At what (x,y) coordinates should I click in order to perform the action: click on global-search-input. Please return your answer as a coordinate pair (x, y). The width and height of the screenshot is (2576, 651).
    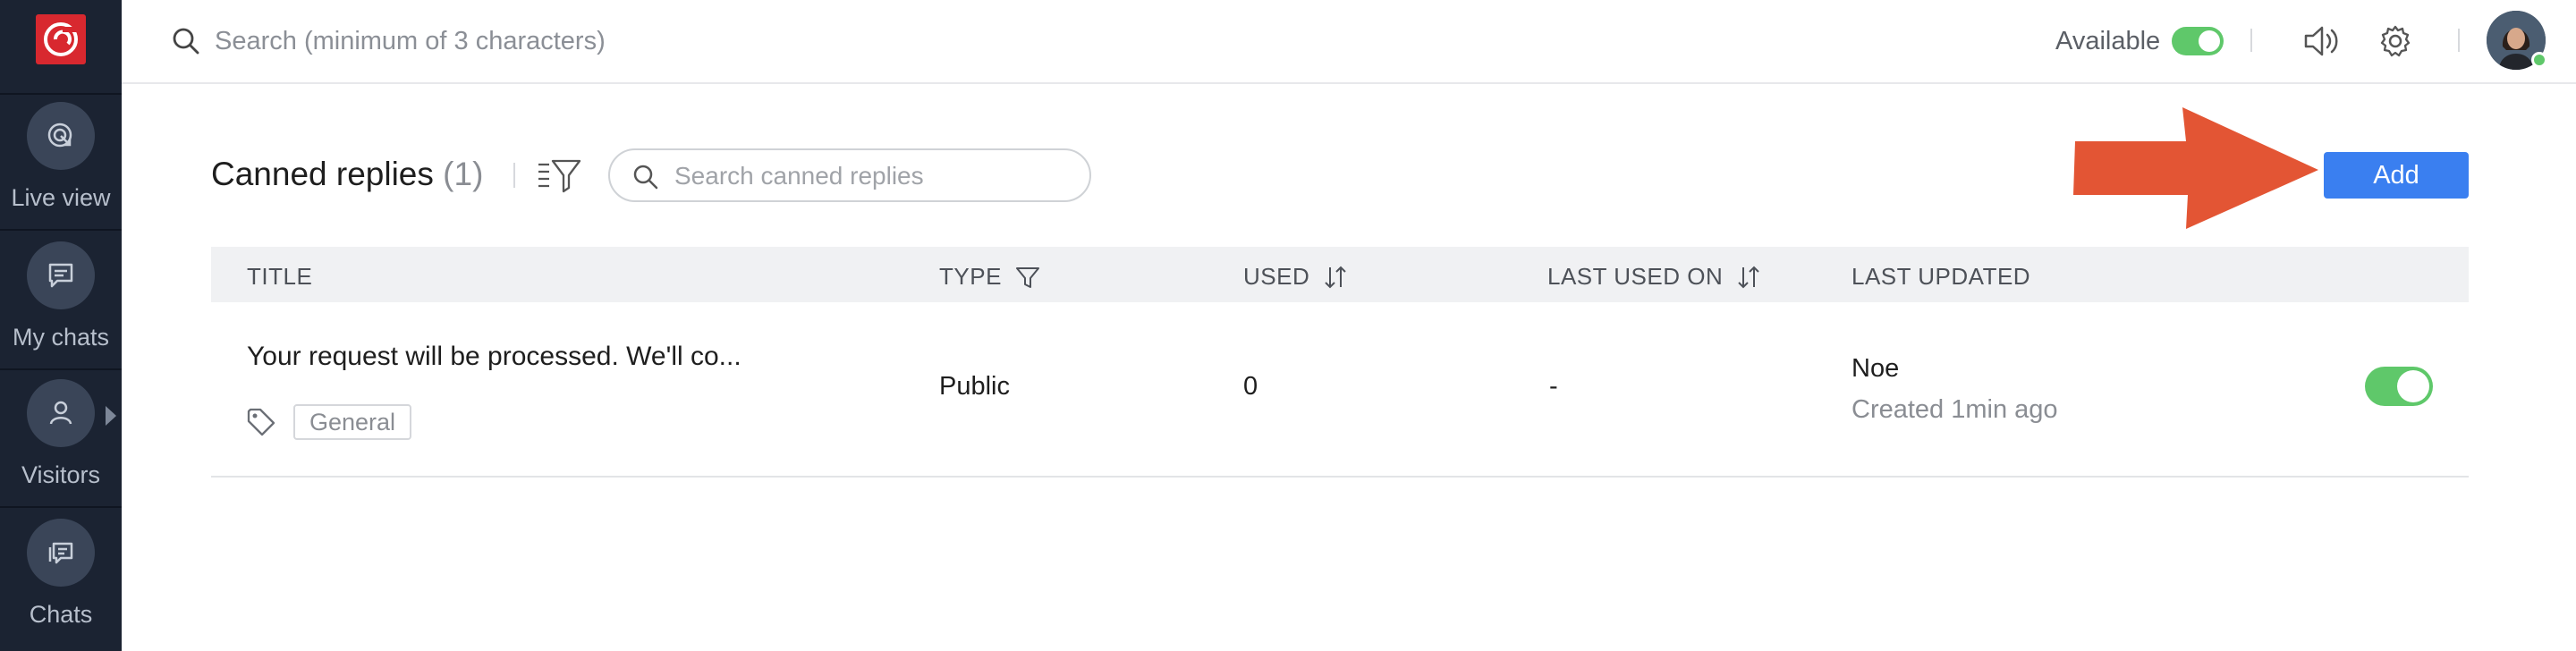
    Looking at the image, I should click on (617, 41).